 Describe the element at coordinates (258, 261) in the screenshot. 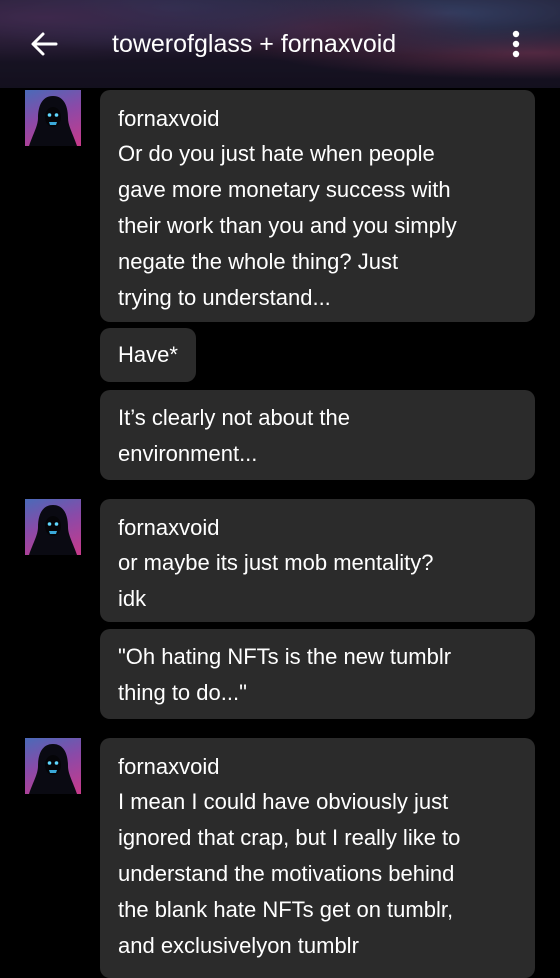

I see `message-text-line: negate the whole thing? Just` at that location.